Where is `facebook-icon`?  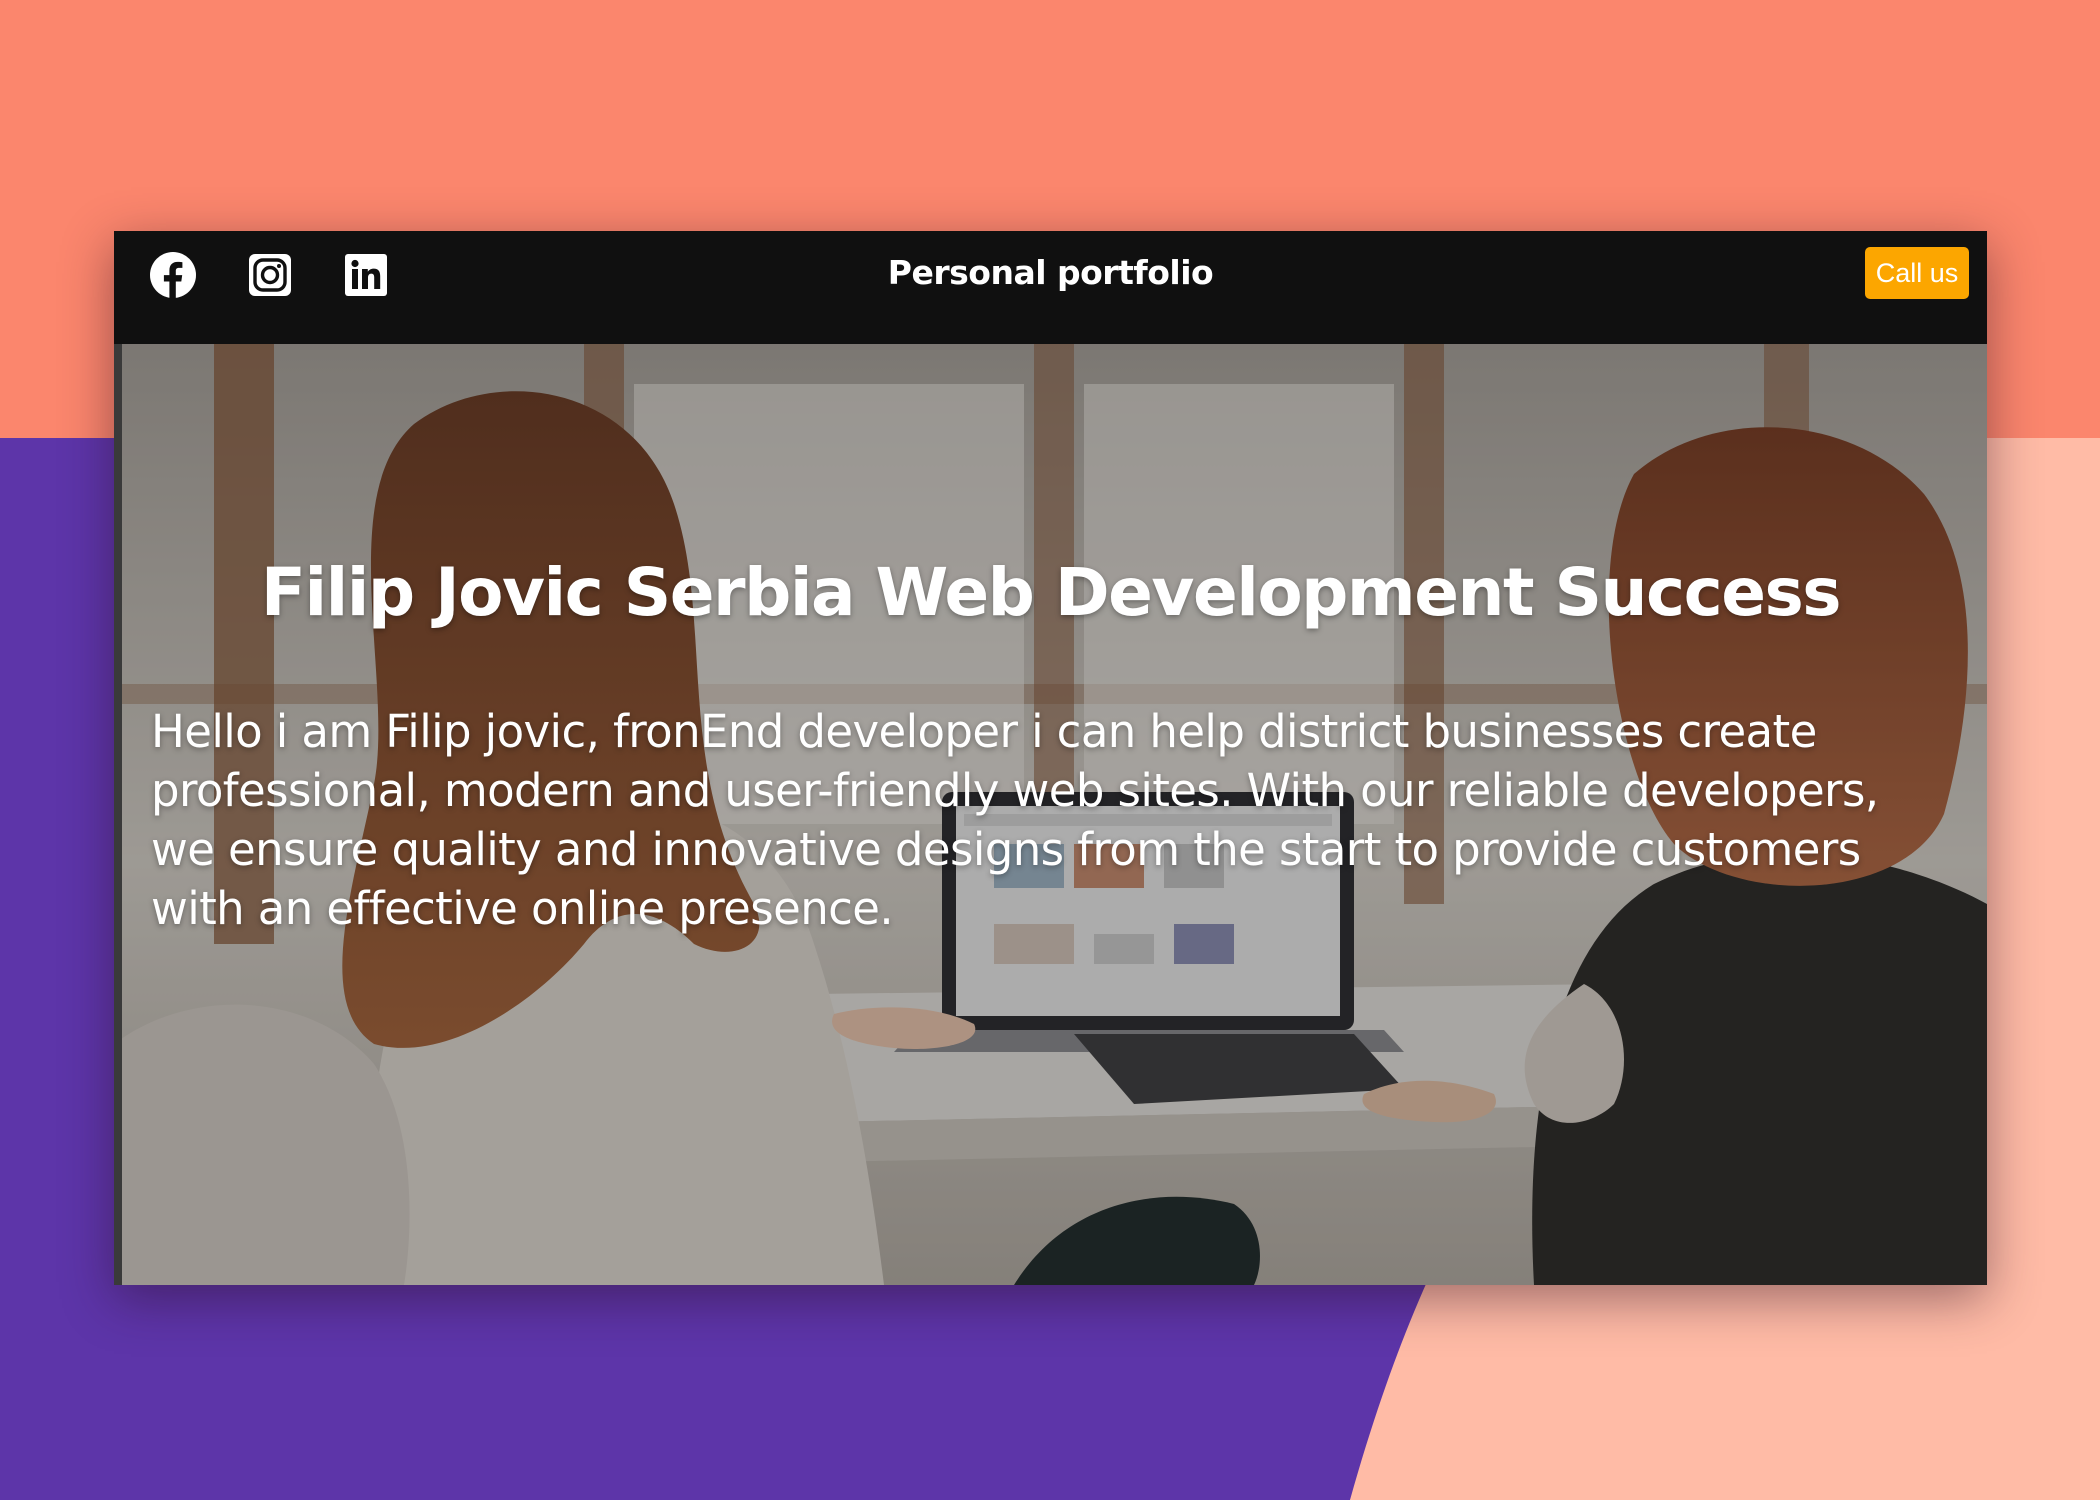
facebook-icon is located at coordinates (173, 275).